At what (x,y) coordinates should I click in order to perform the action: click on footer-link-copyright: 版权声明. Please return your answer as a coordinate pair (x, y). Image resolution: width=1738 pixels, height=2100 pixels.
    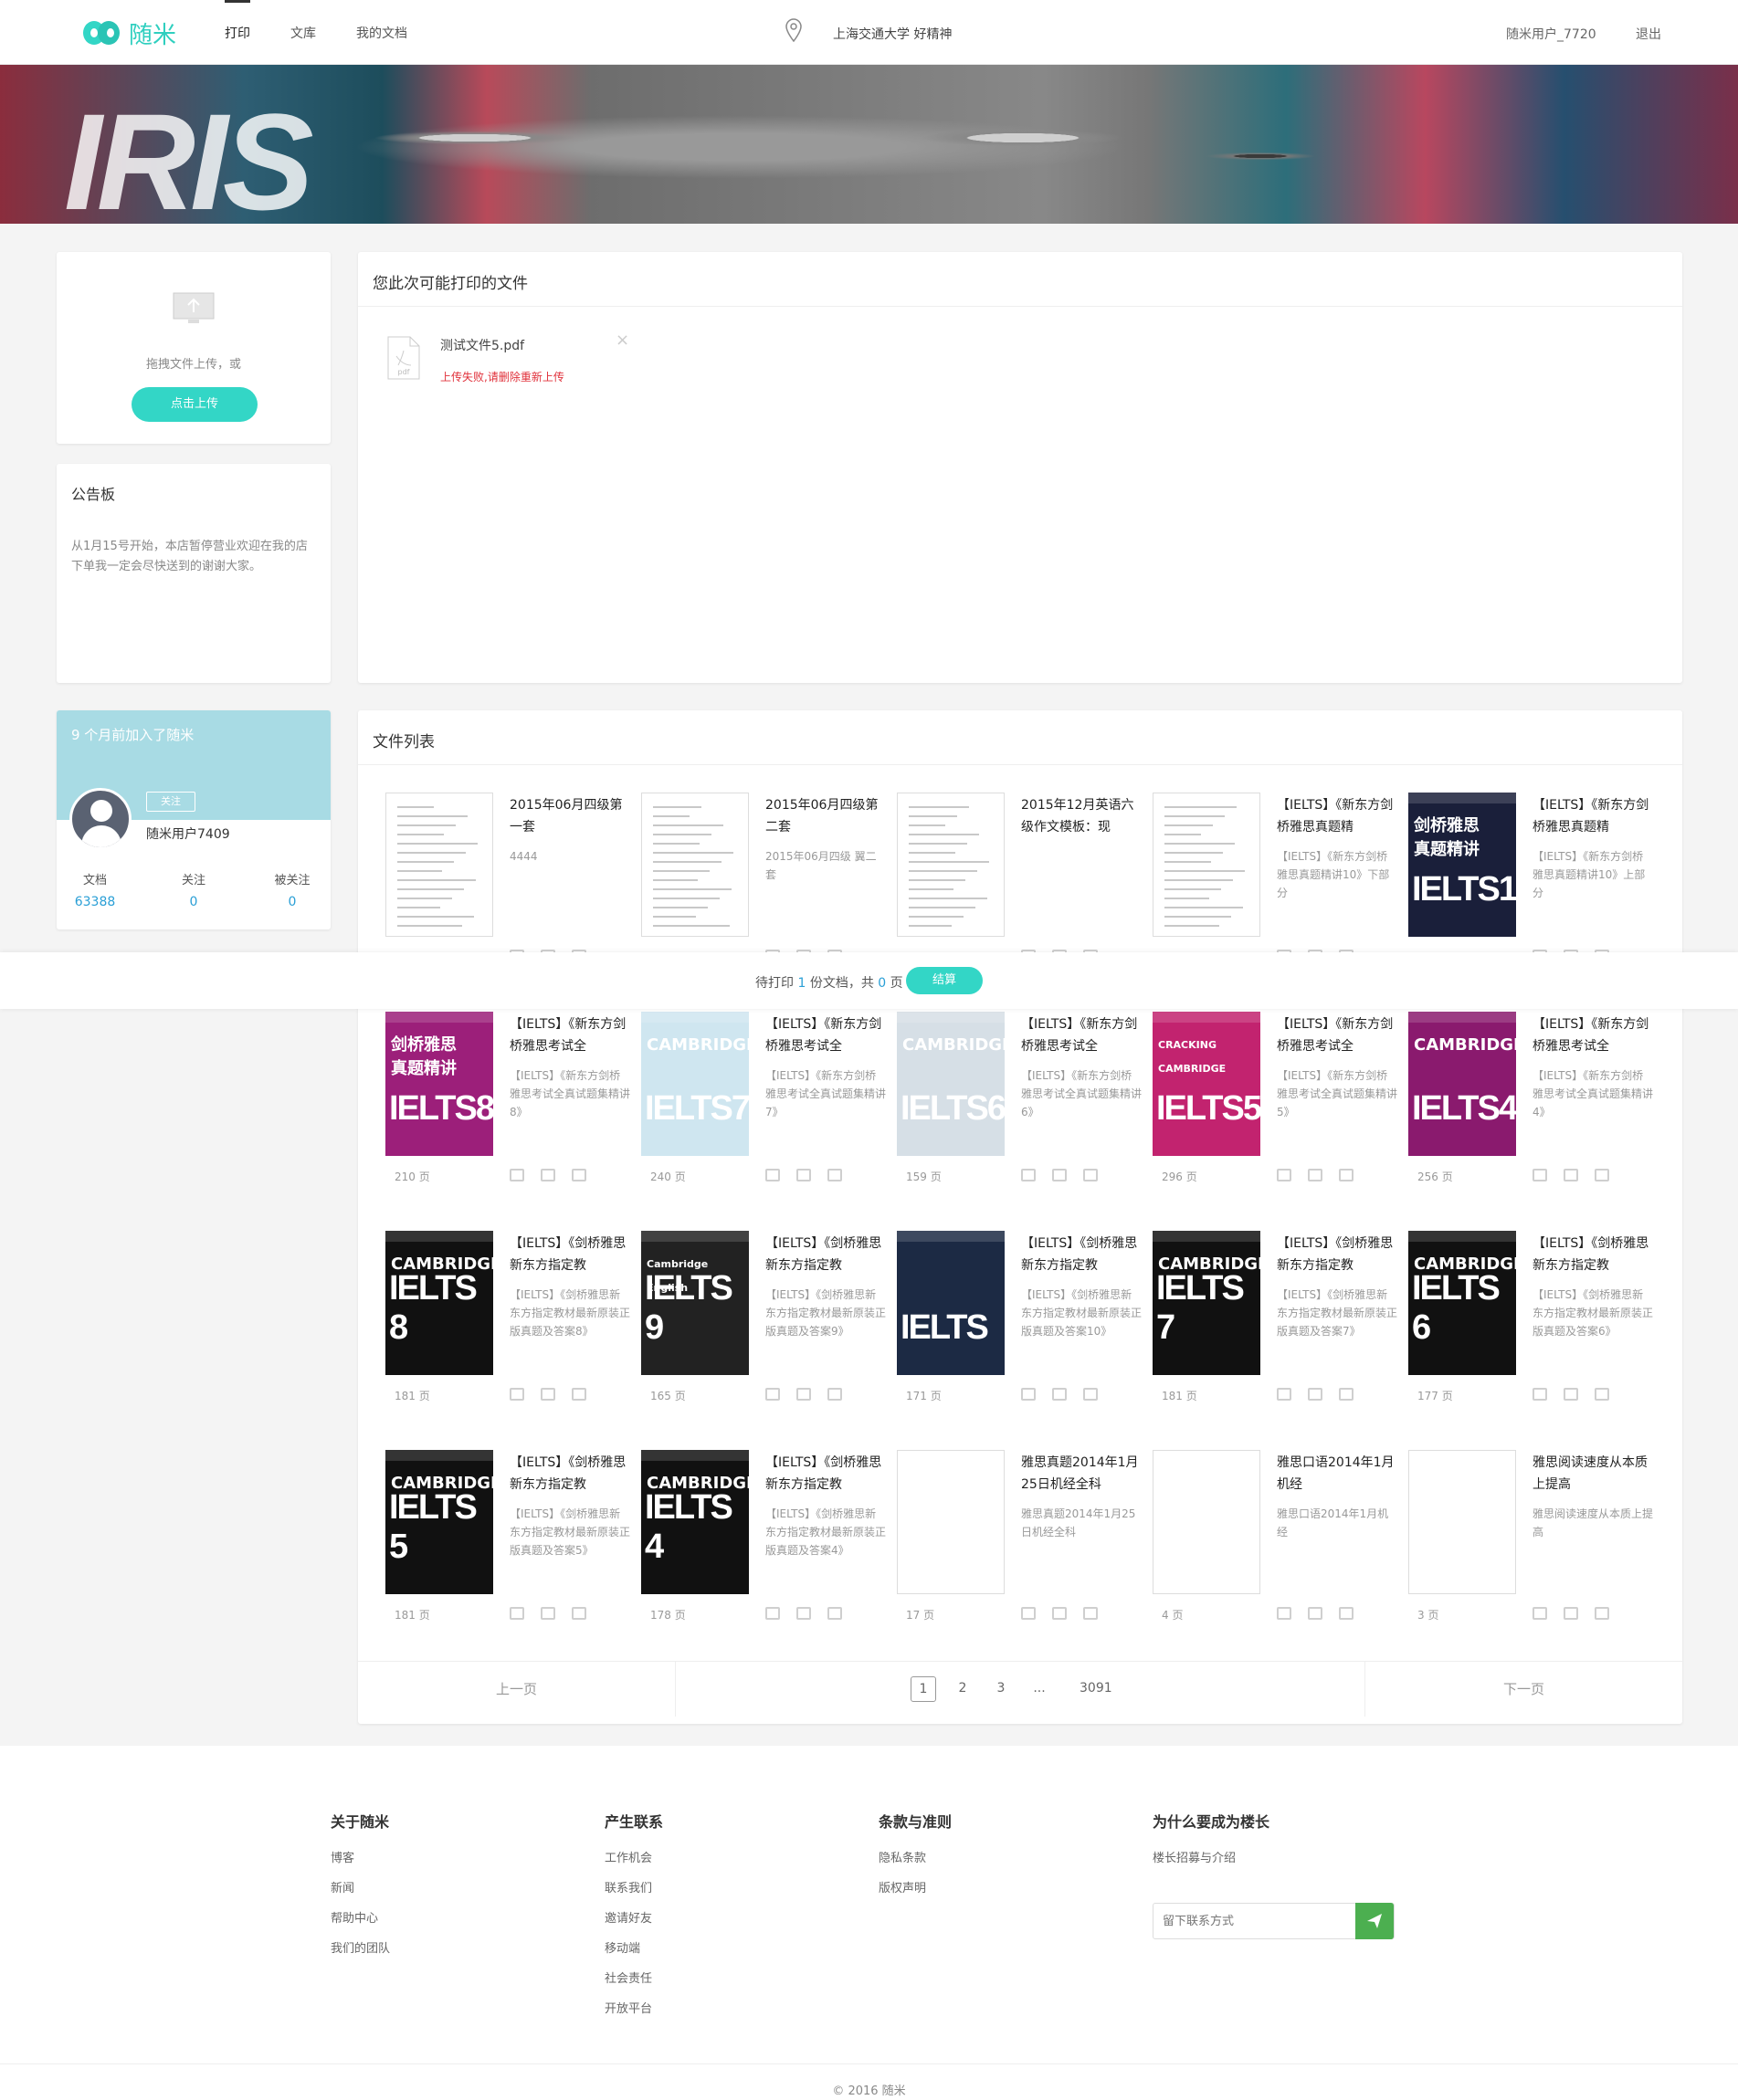
    Looking at the image, I should click on (915, 1887).